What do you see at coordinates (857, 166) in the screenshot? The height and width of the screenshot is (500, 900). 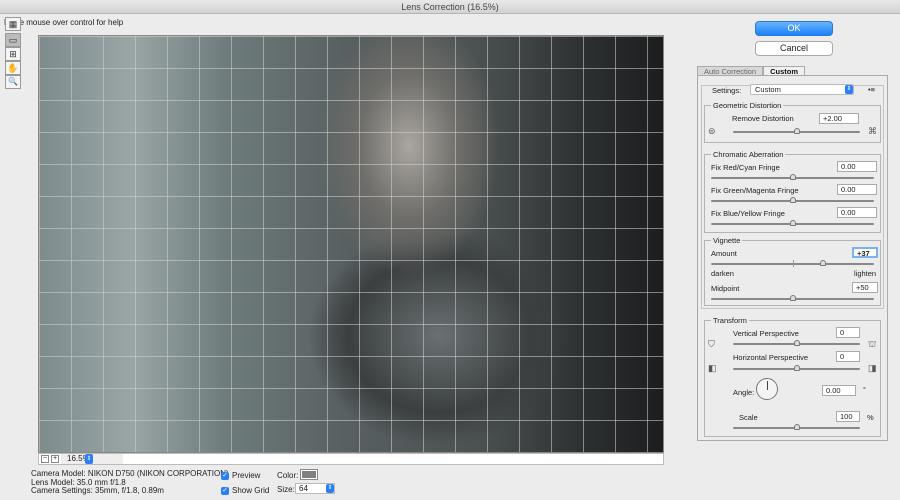 I see `red-cyan-field: 0.00` at bounding box center [857, 166].